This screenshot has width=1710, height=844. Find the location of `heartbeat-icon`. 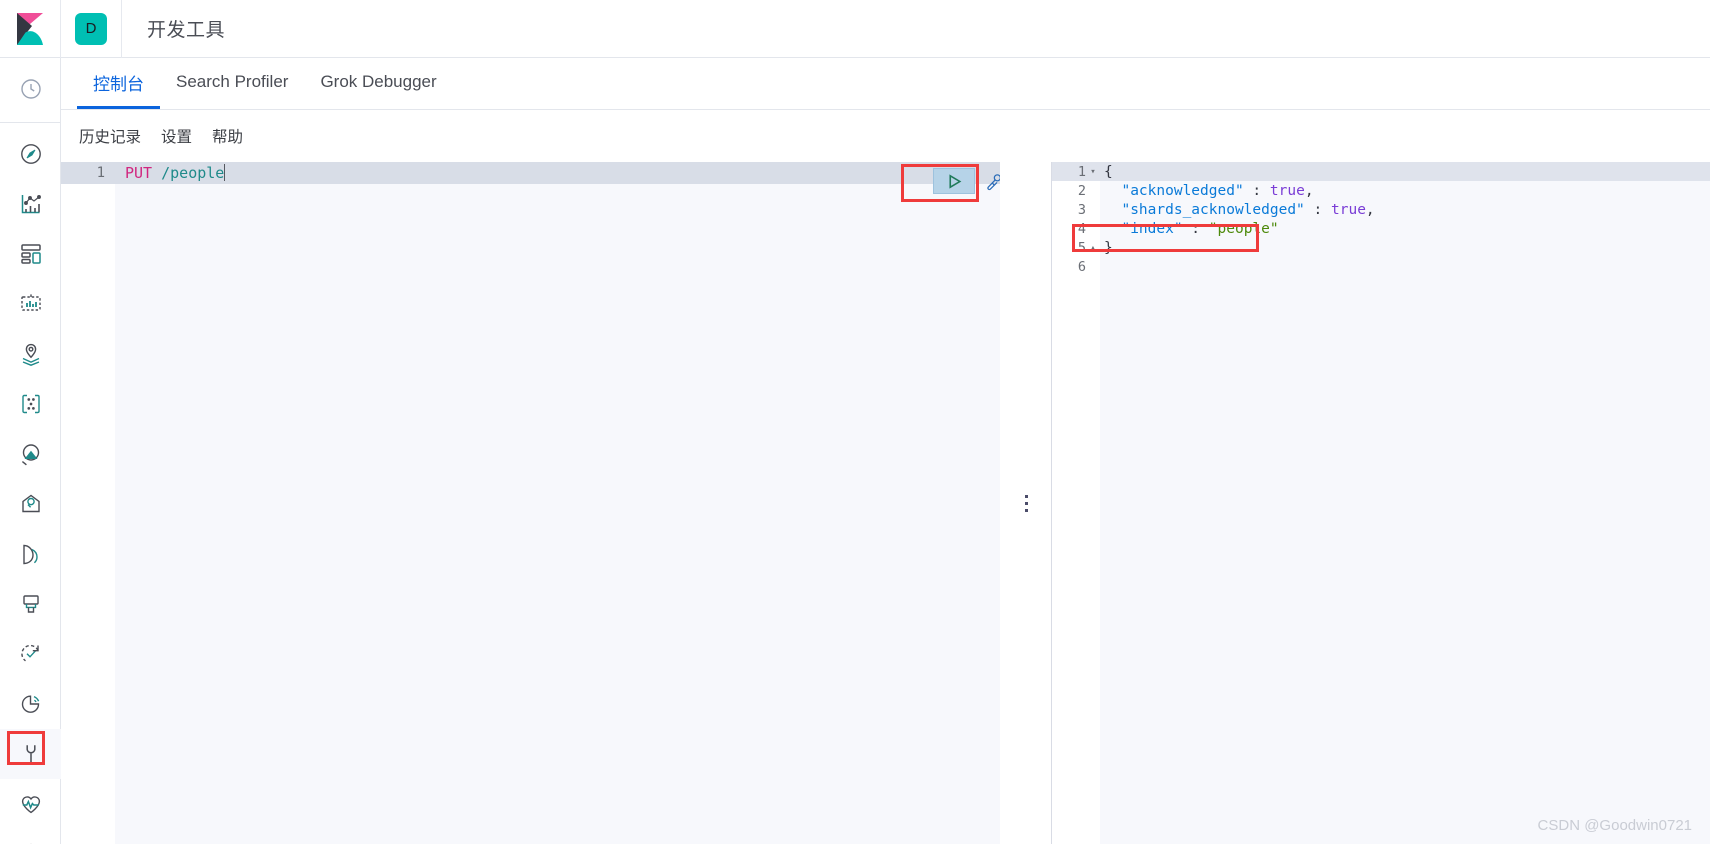

heartbeat-icon is located at coordinates (30, 805).